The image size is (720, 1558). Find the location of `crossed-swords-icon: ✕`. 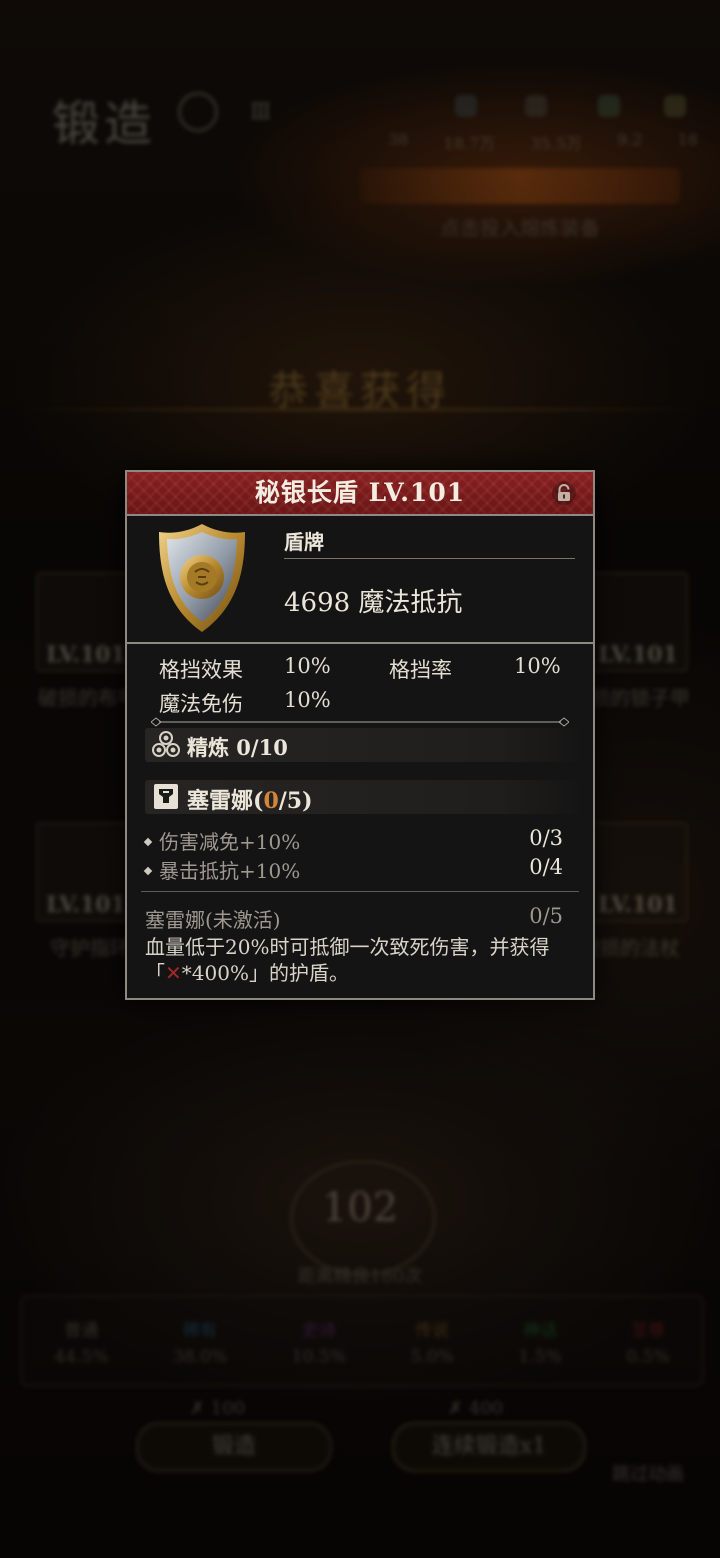

crossed-swords-icon: ✕ is located at coordinates (173, 973).